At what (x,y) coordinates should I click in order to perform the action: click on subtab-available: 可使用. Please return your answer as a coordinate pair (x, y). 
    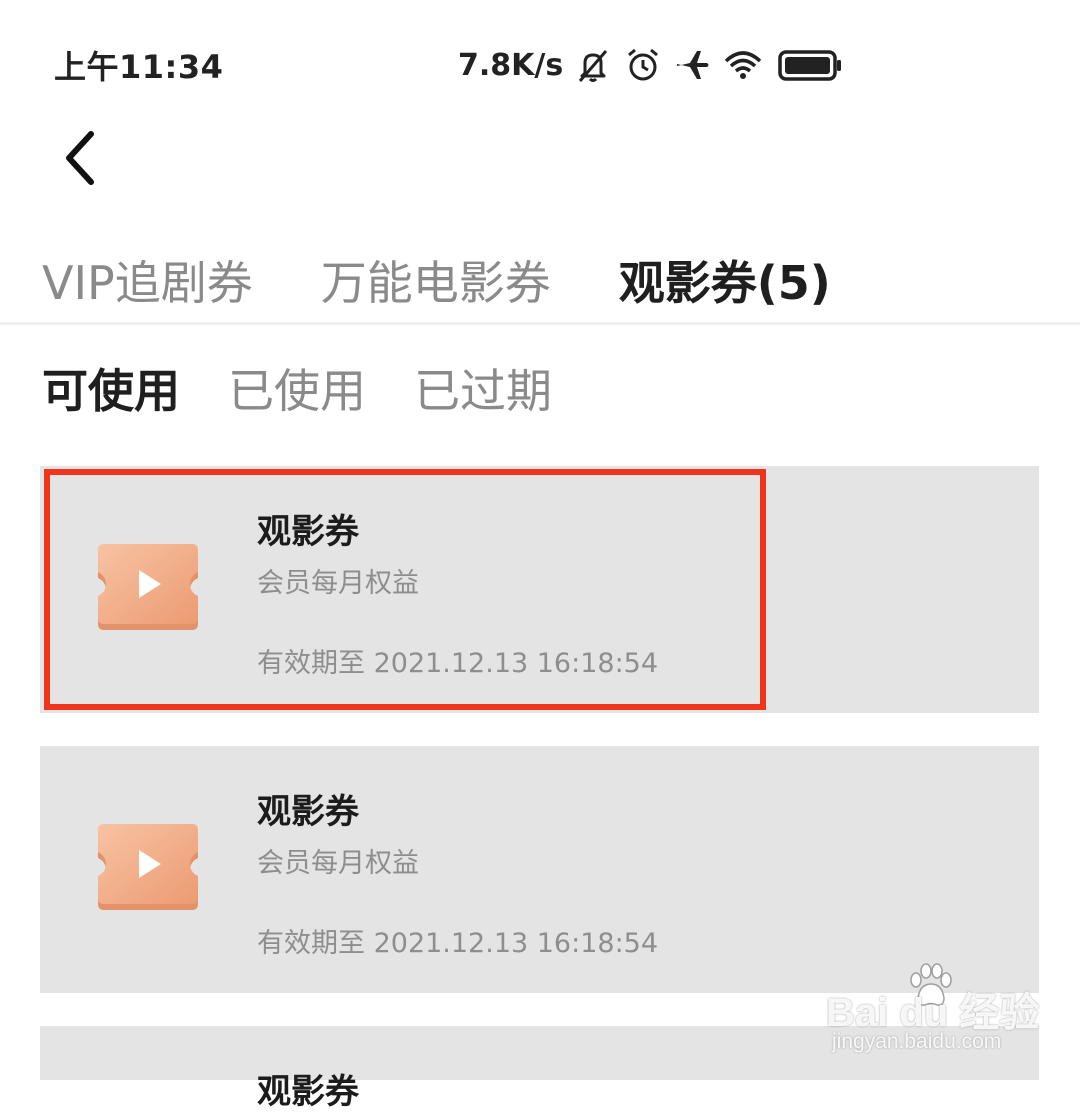
    Looking at the image, I should click on (111, 388).